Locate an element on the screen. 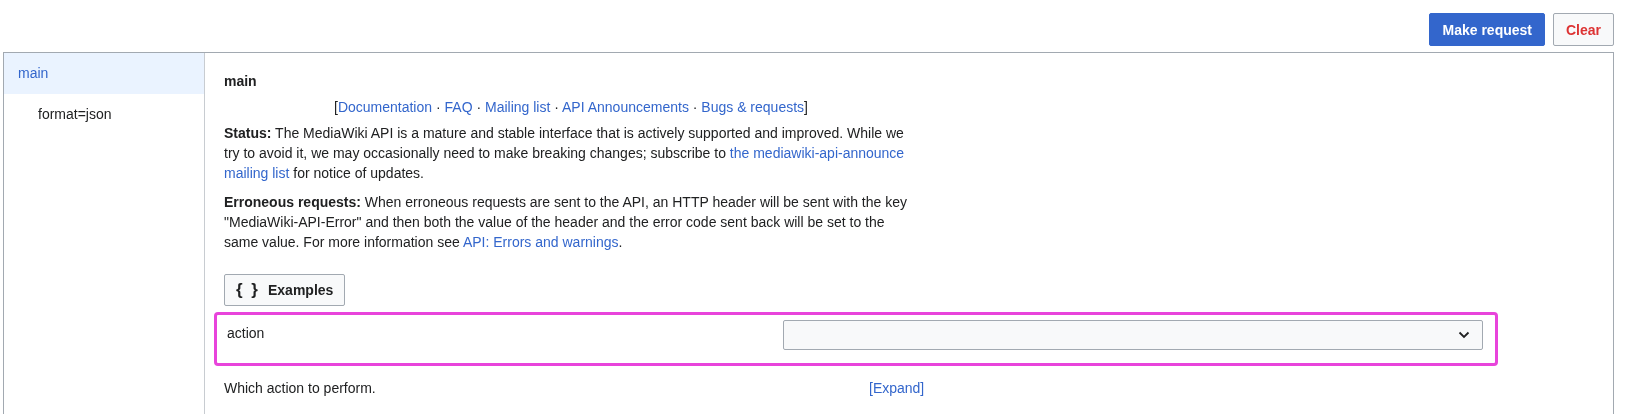 The width and height of the screenshot is (1626, 414). doc-link: Documentation is located at coordinates (385, 107).